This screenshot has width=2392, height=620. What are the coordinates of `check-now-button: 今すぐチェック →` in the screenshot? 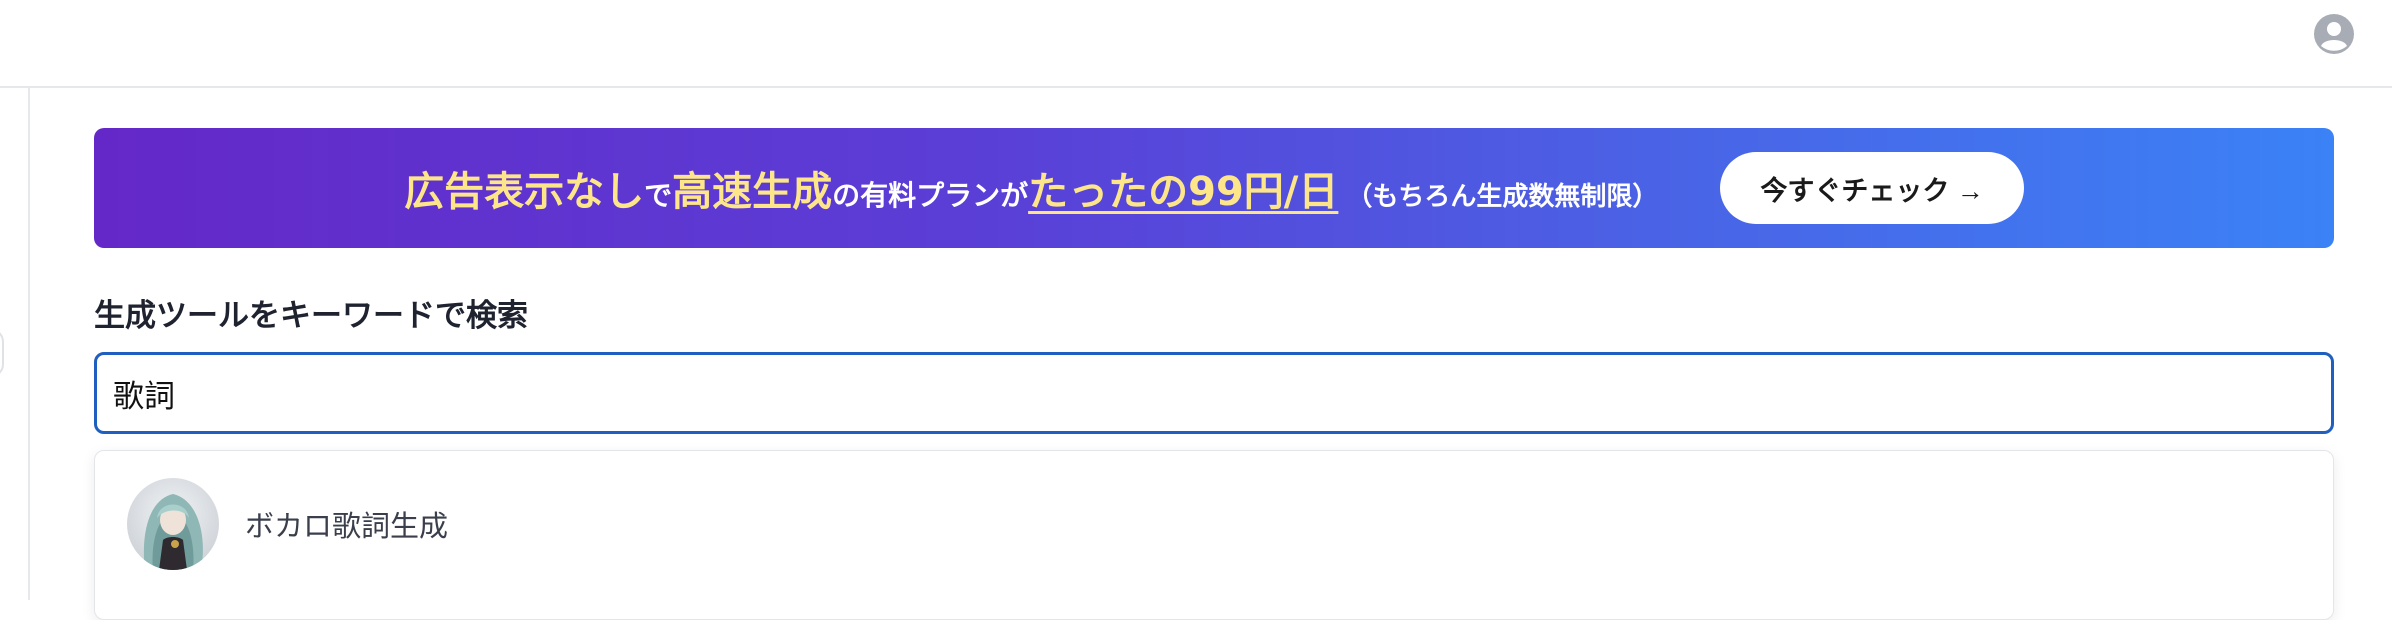 It's located at (1872, 188).